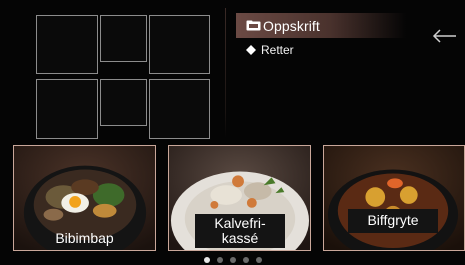 Image resolution: width=465 pixels, height=265 pixels. Describe the element at coordinates (240, 238) in the screenshot. I see `card-label-line2: kassé` at that location.